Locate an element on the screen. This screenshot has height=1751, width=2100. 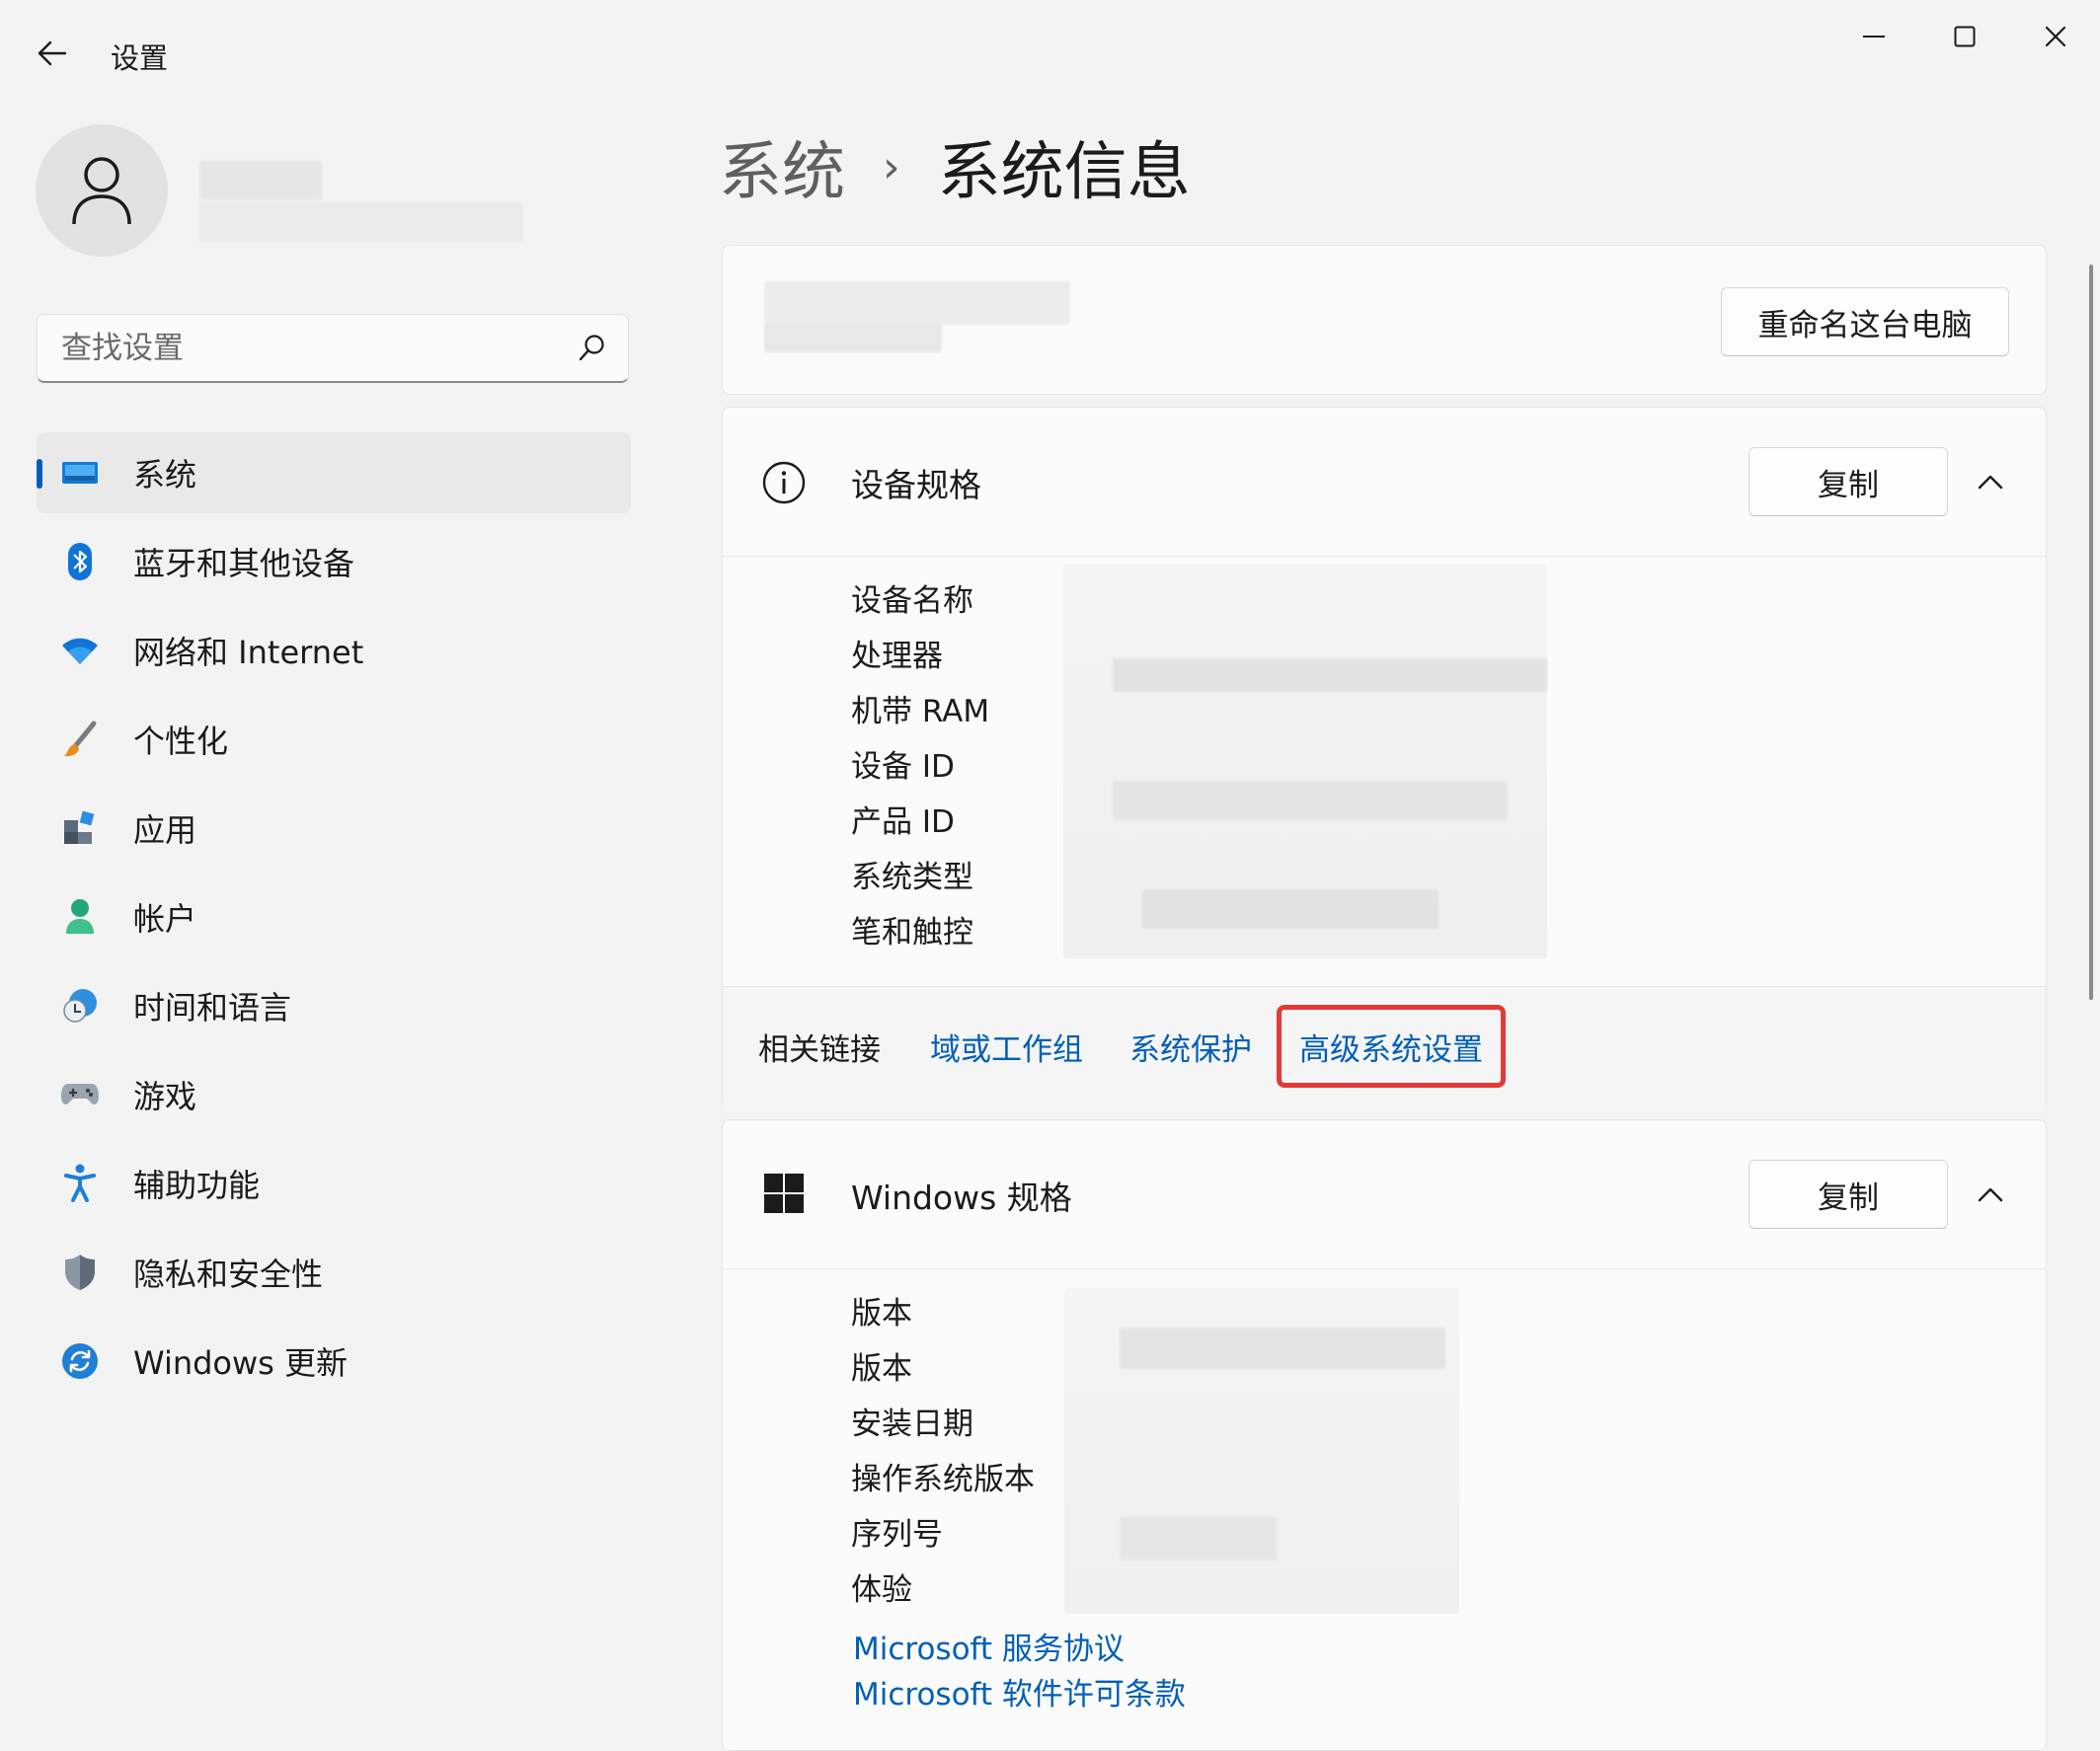
back-button is located at coordinates (53, 54).